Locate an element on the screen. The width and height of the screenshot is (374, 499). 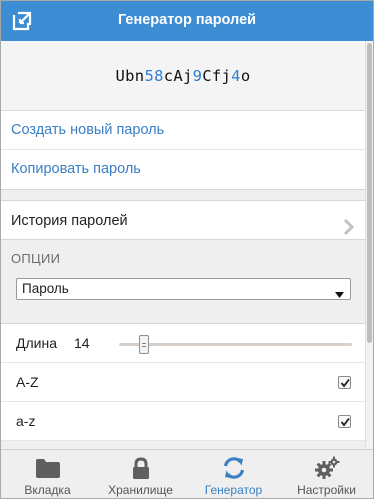
uppercase-row: A-Z is located at coordinates (183, 382).